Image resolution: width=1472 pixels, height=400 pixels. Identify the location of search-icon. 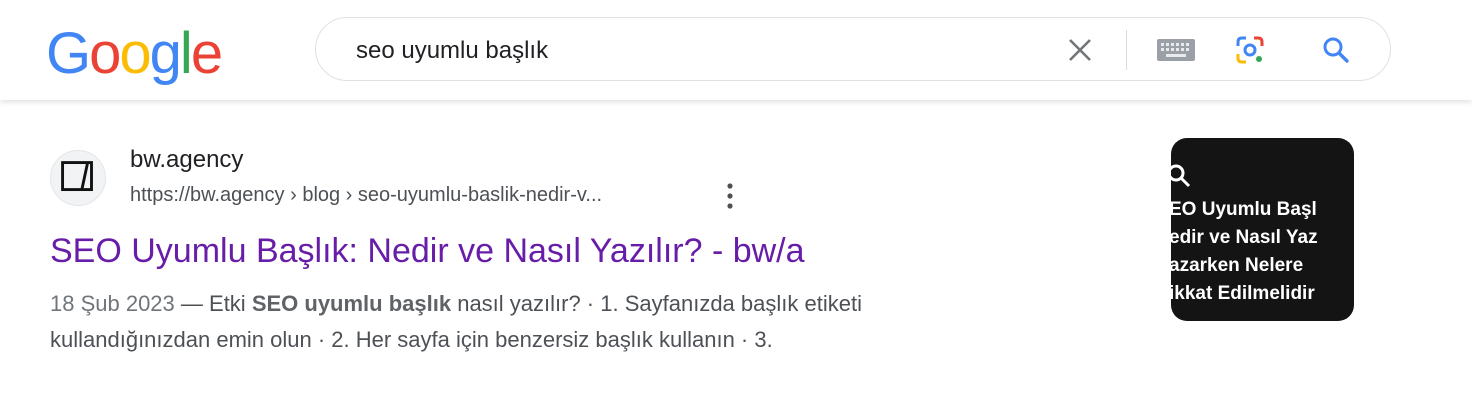
(1336, 50).